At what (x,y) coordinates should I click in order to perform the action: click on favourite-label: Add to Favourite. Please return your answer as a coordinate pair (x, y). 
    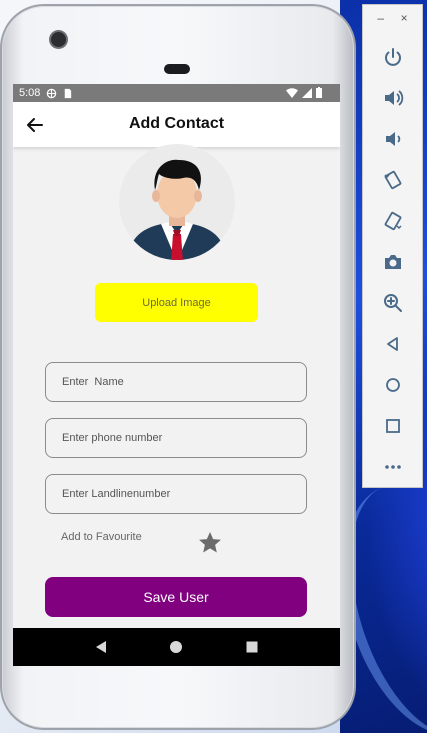
    Looking at the image, I should click on (101, 537).